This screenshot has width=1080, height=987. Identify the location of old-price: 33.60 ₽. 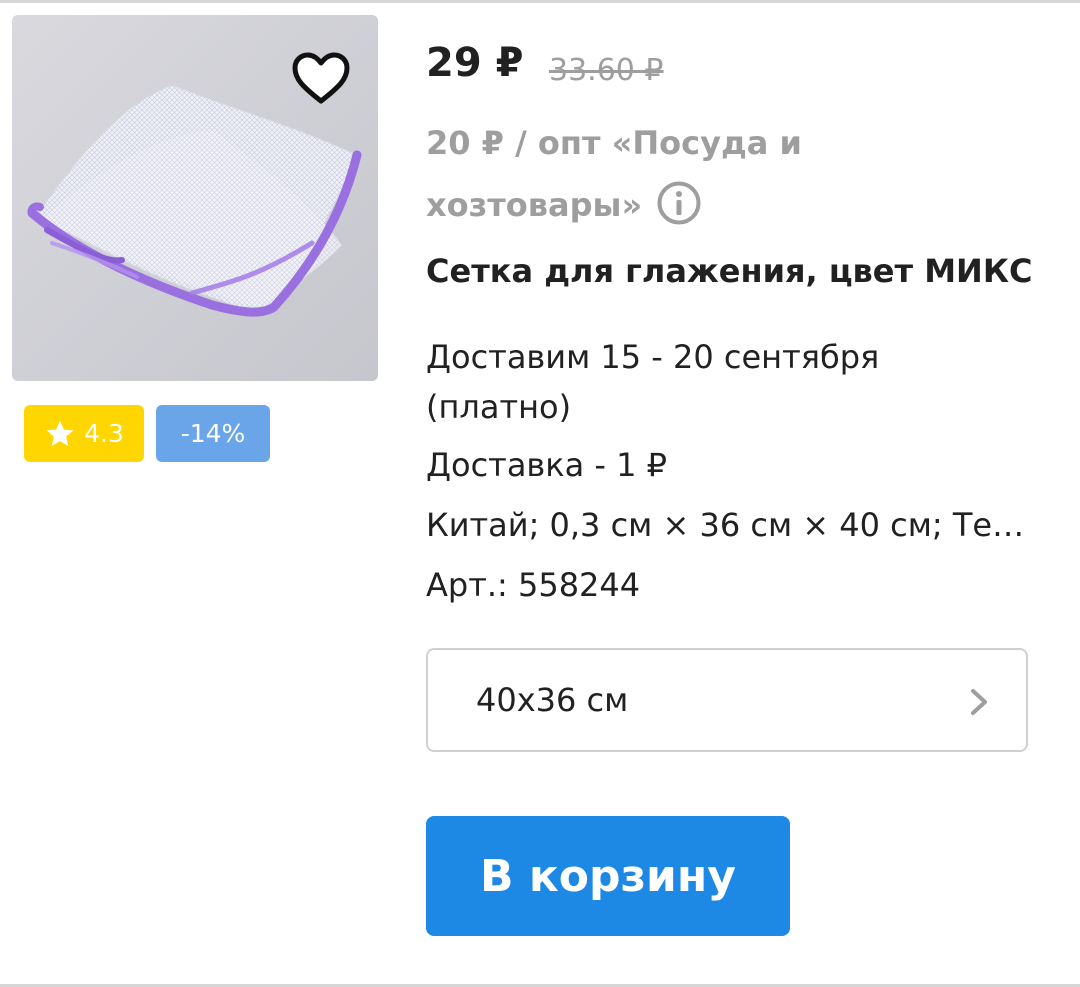
(606, 70).